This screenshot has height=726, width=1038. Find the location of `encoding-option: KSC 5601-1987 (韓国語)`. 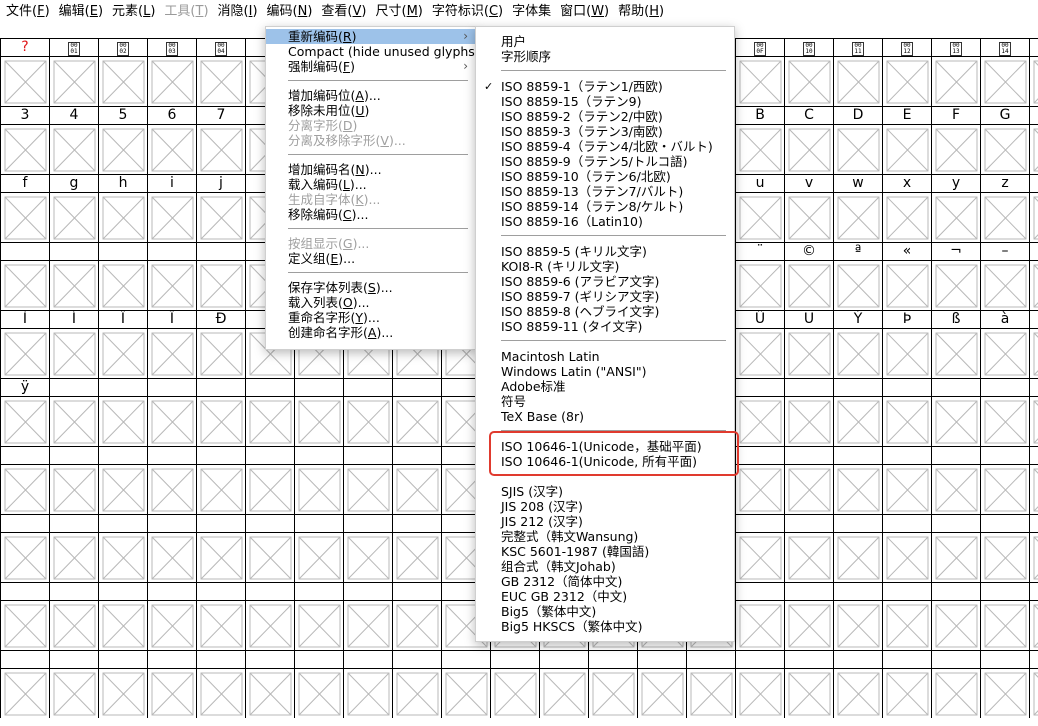

encoding-option: KSC 5601-1987 (韓国語) is located at coordinates (605, 551).